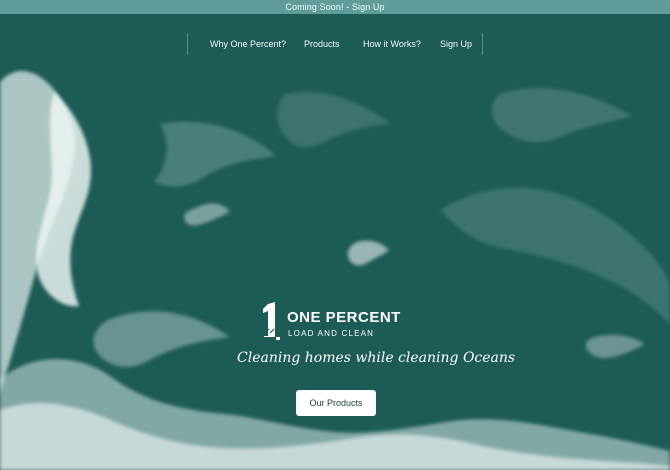  What do you see at coordinates (392, 44) in the screenshot?
I see `nav-how-it-works: How it Works?` at bounding box center [392, 44].